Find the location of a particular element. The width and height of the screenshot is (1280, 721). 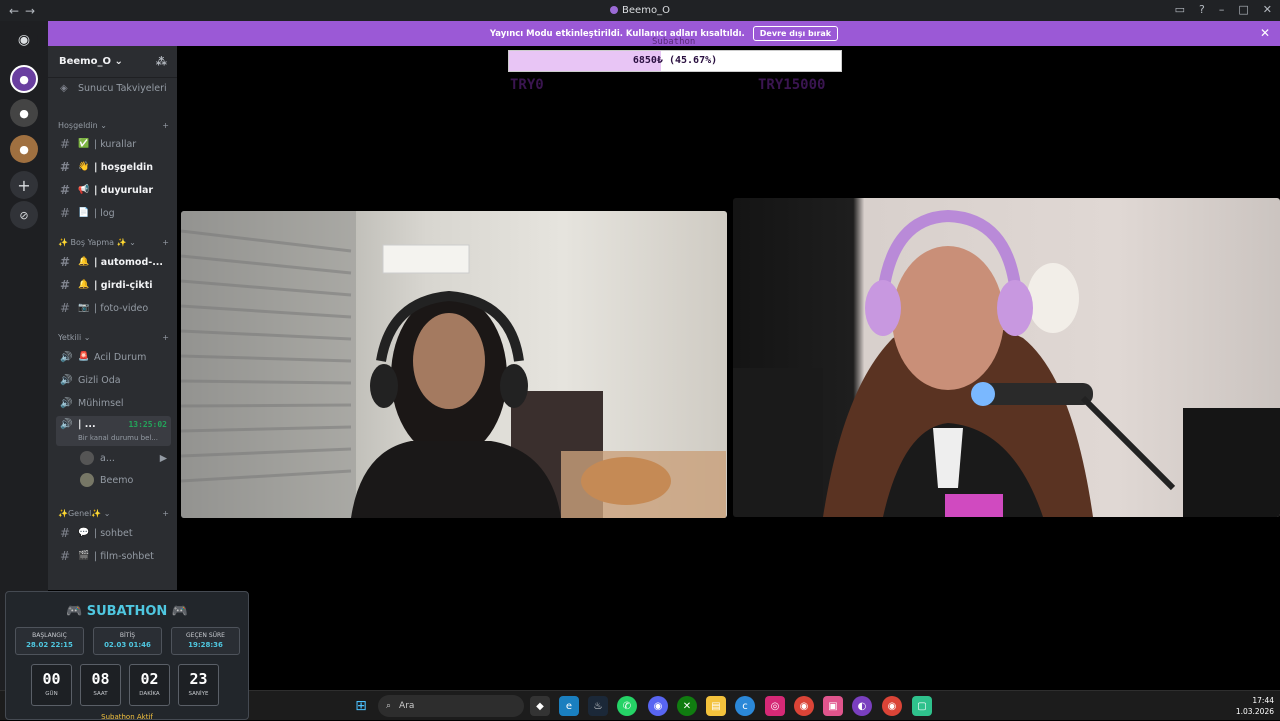

category-bos-yapma: ✨ Boş Yapma ✨ ⌄ + is located at coordinates (113, 242).